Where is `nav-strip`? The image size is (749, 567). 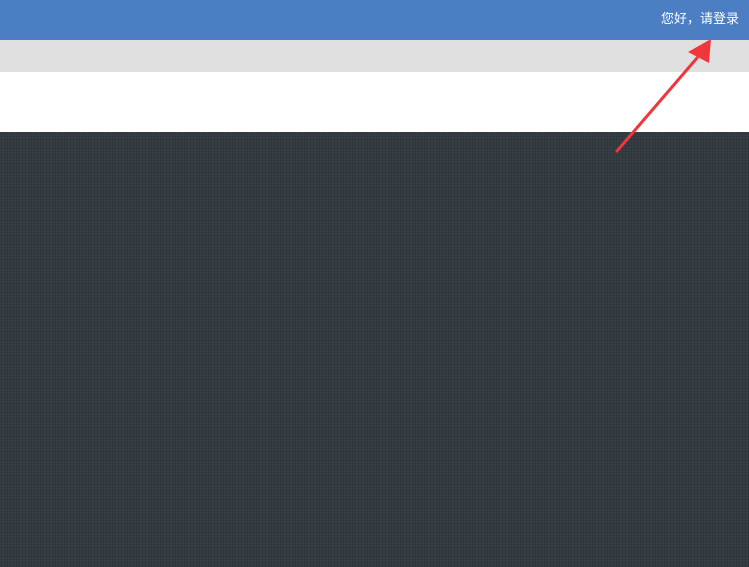
nav-strip is located at coordinates (374, 56).